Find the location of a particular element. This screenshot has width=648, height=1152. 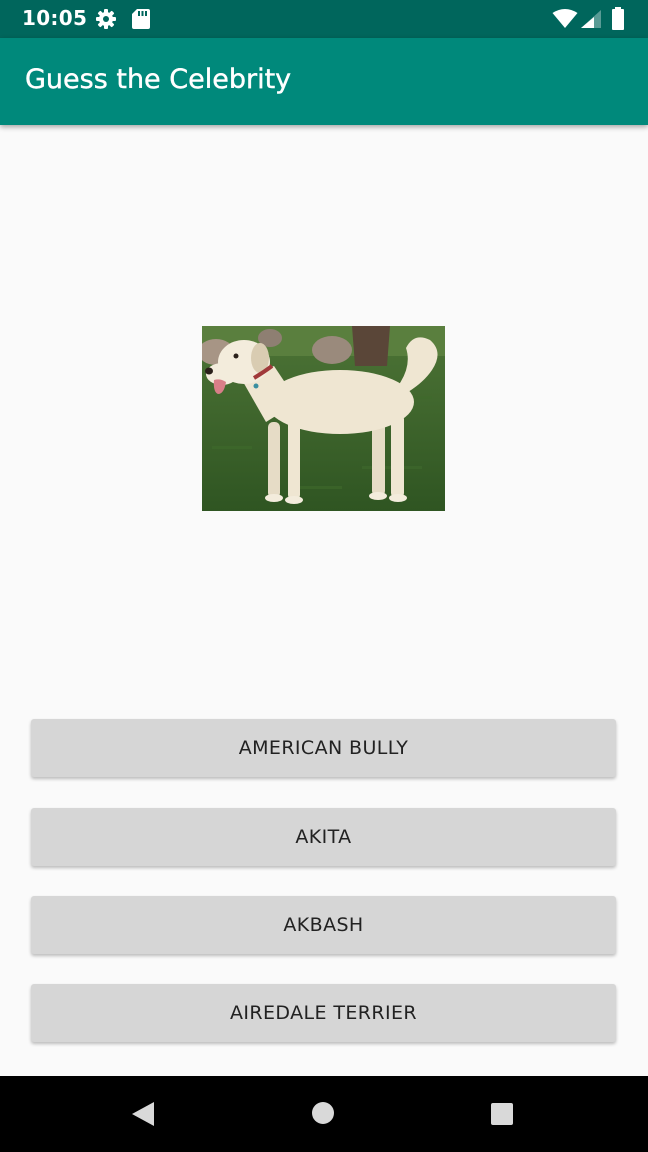

recents-icon is located at coordinates (502, 1114).